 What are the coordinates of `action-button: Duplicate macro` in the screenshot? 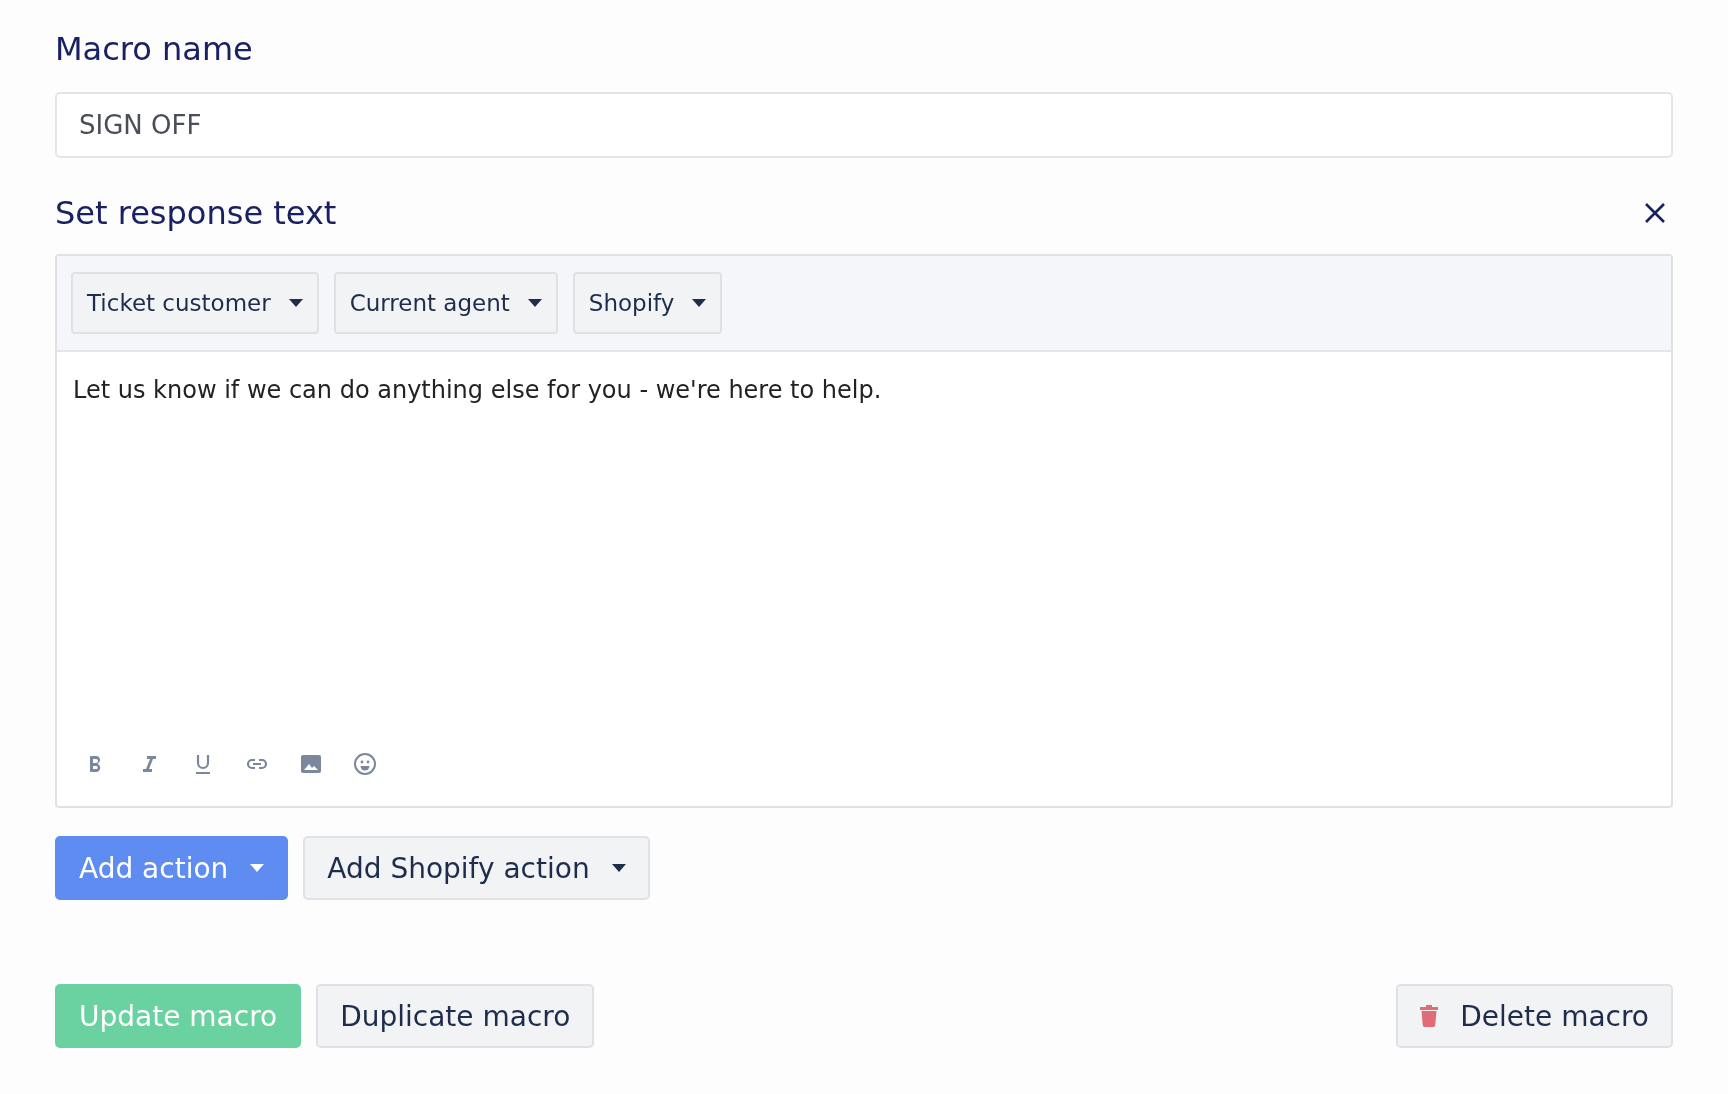 It's located at (455, 1016).